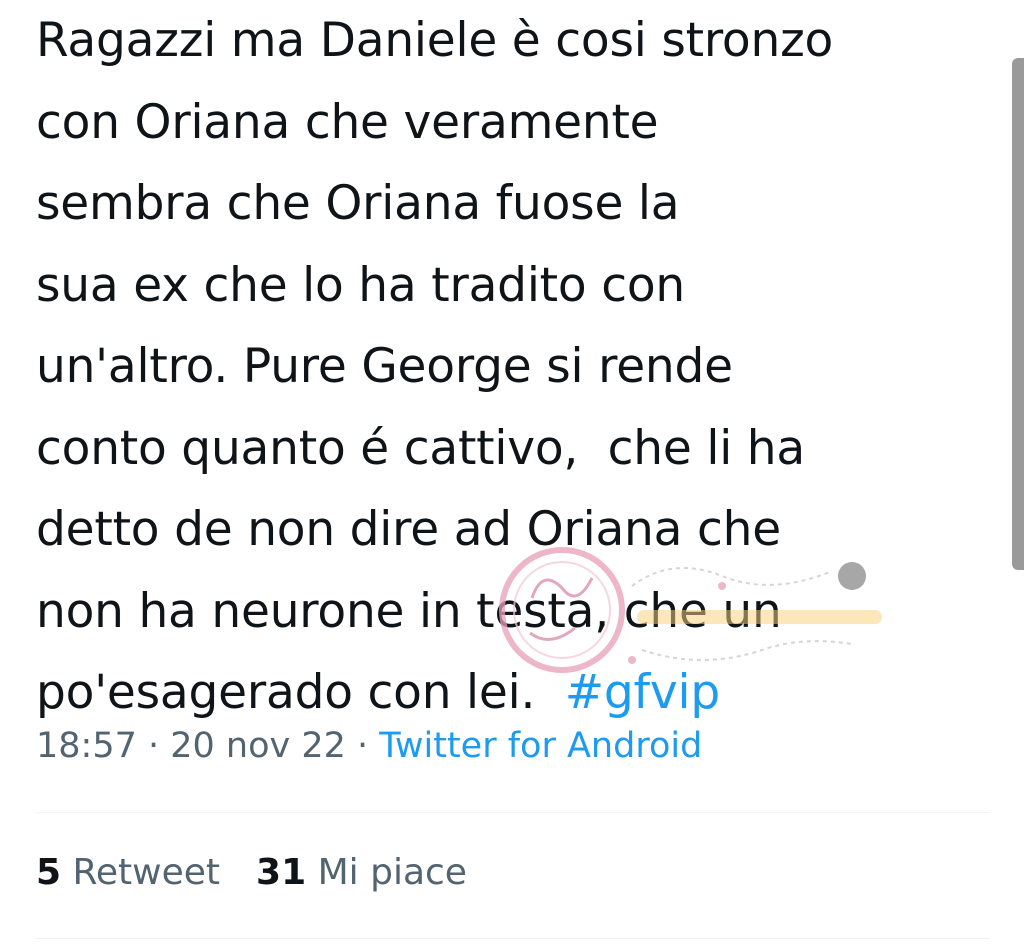  I want to click on likes-count: 31, so click(281, 872).